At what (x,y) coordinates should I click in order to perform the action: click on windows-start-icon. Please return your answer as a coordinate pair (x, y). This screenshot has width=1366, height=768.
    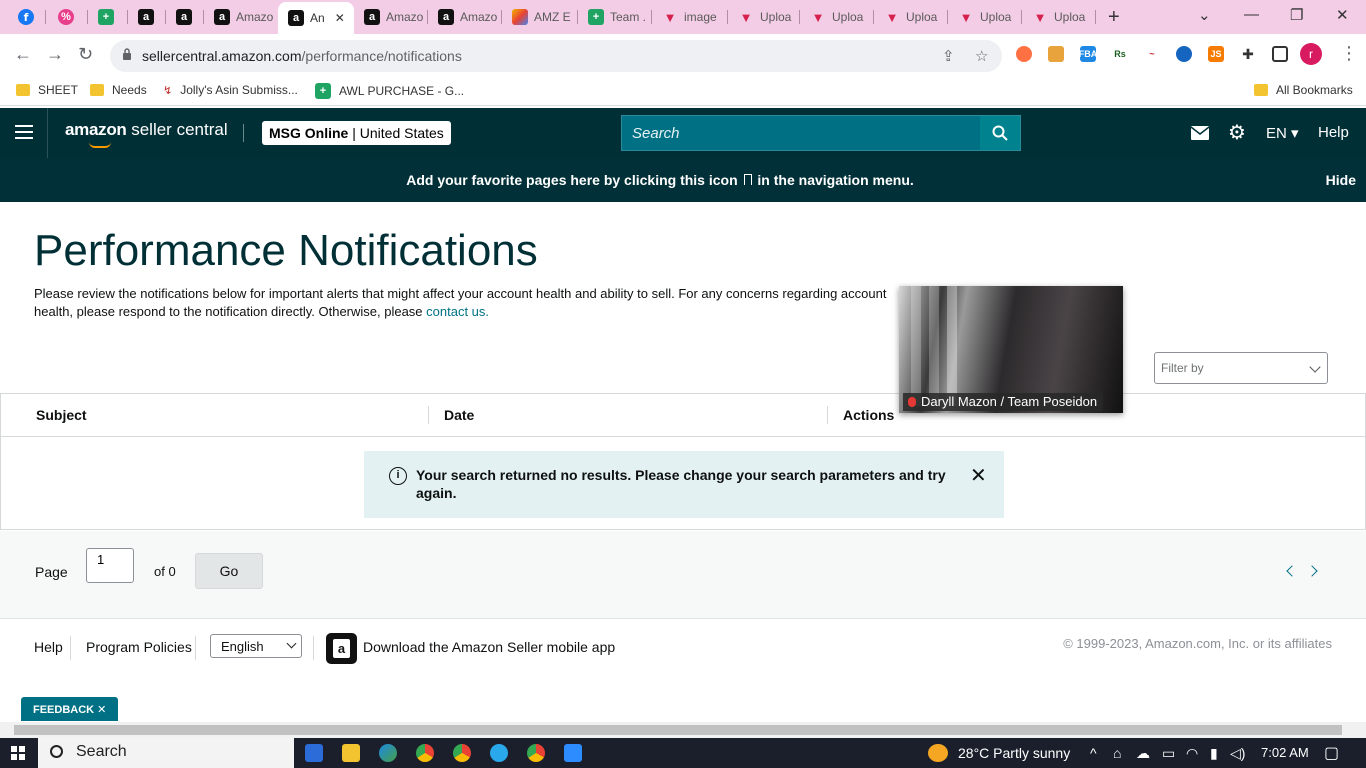
    Looking at the image, I should click on (18, 753).